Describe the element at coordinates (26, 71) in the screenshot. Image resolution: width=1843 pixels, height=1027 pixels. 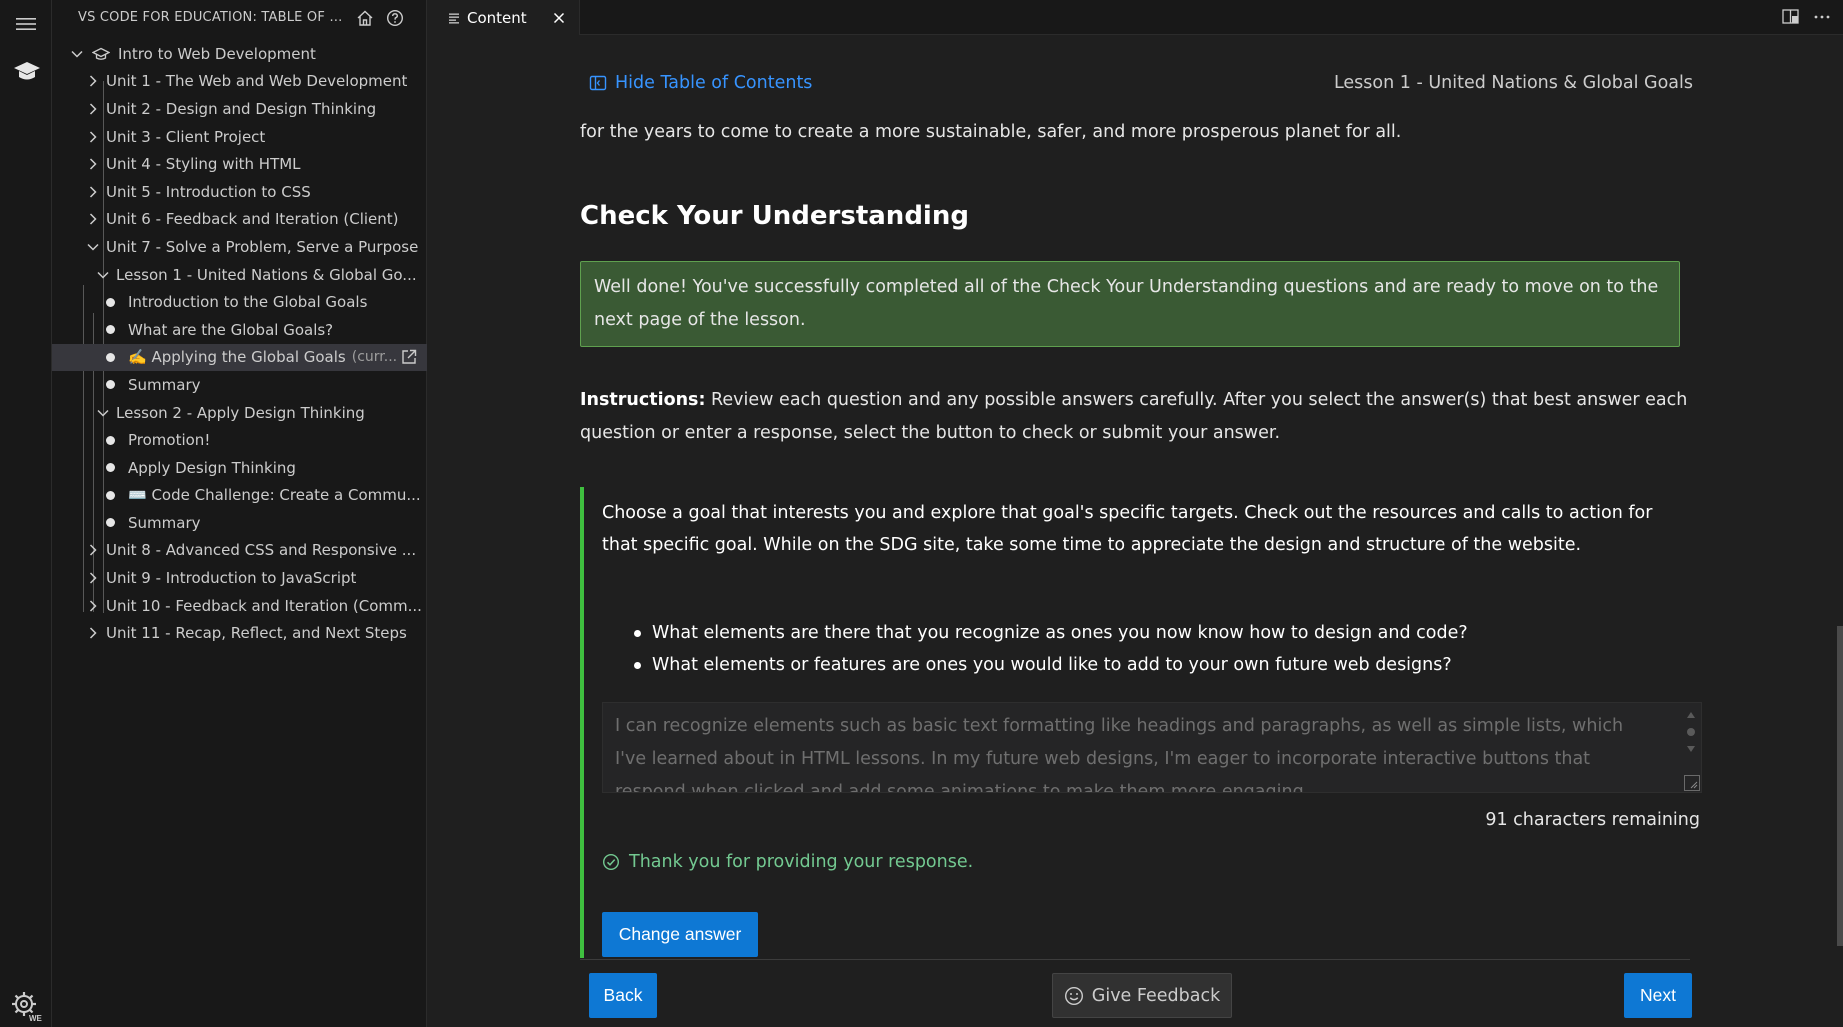
I see `education-cap-icon` at that location.